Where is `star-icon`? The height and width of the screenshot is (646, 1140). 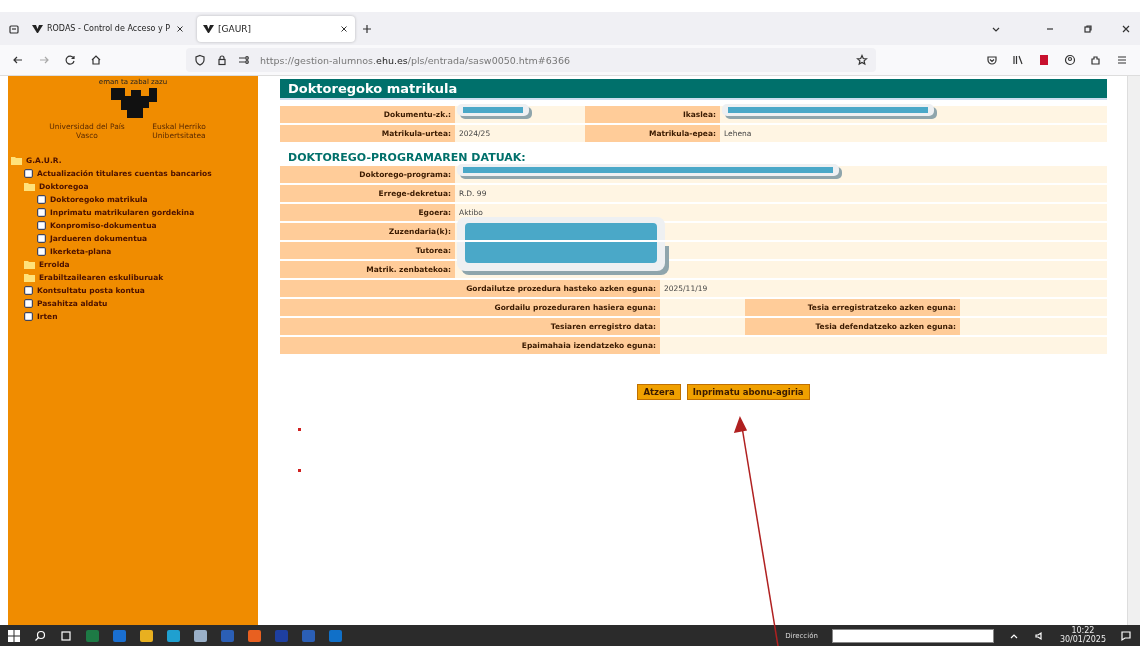 star-icon is located at coordinates (862, 60).